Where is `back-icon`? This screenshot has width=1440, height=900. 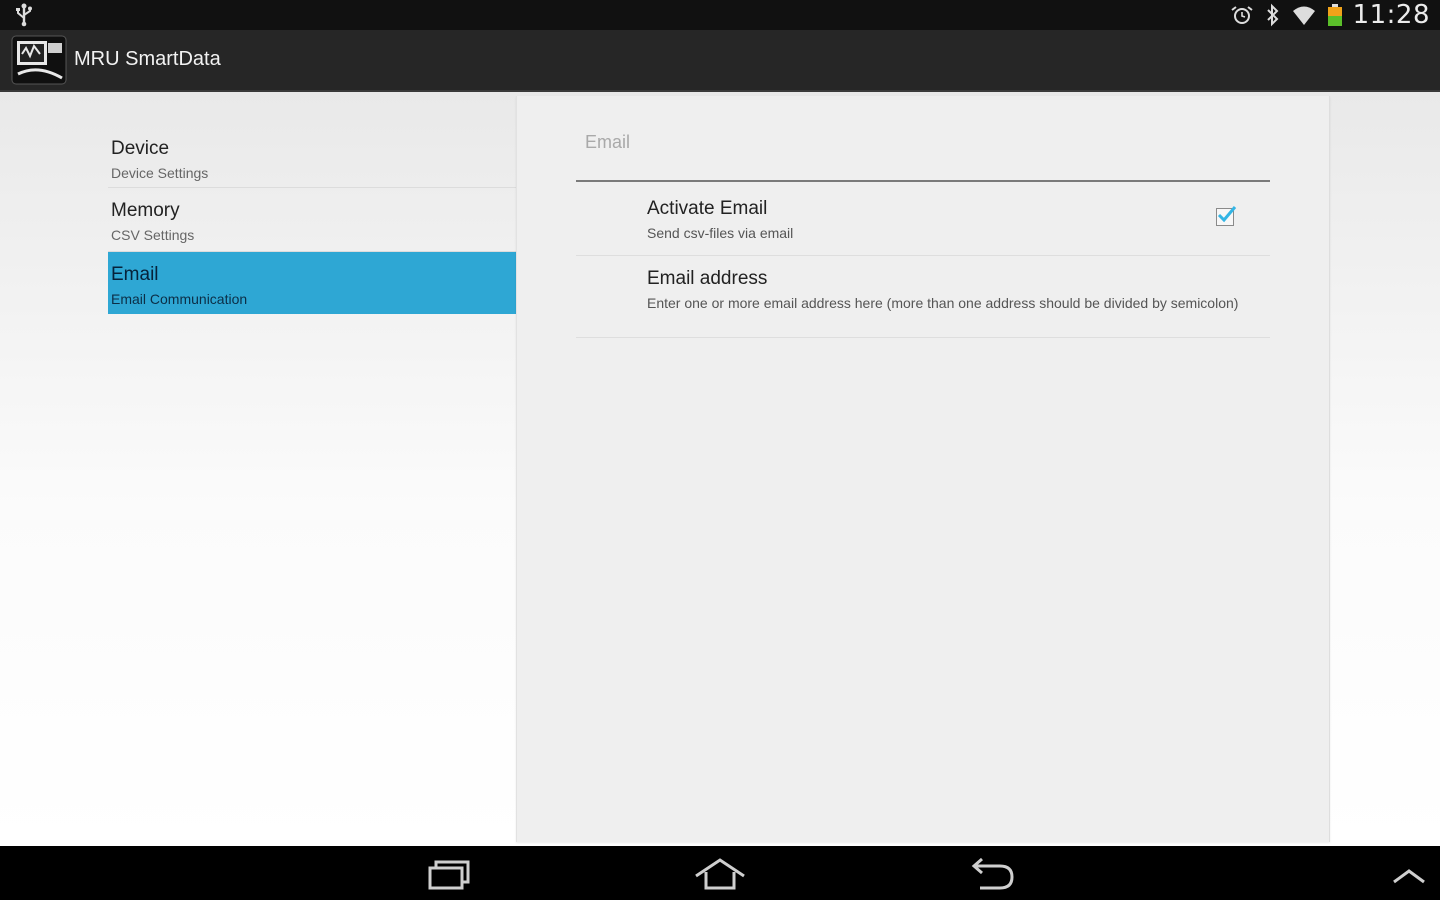 back-icon is located at coordinates (992, 874).